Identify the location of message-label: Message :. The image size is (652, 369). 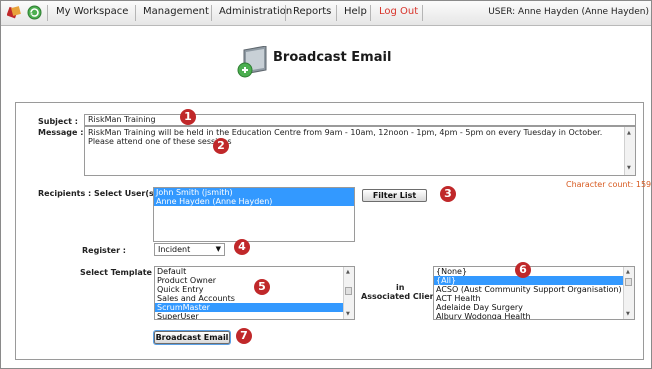
(61, 132).